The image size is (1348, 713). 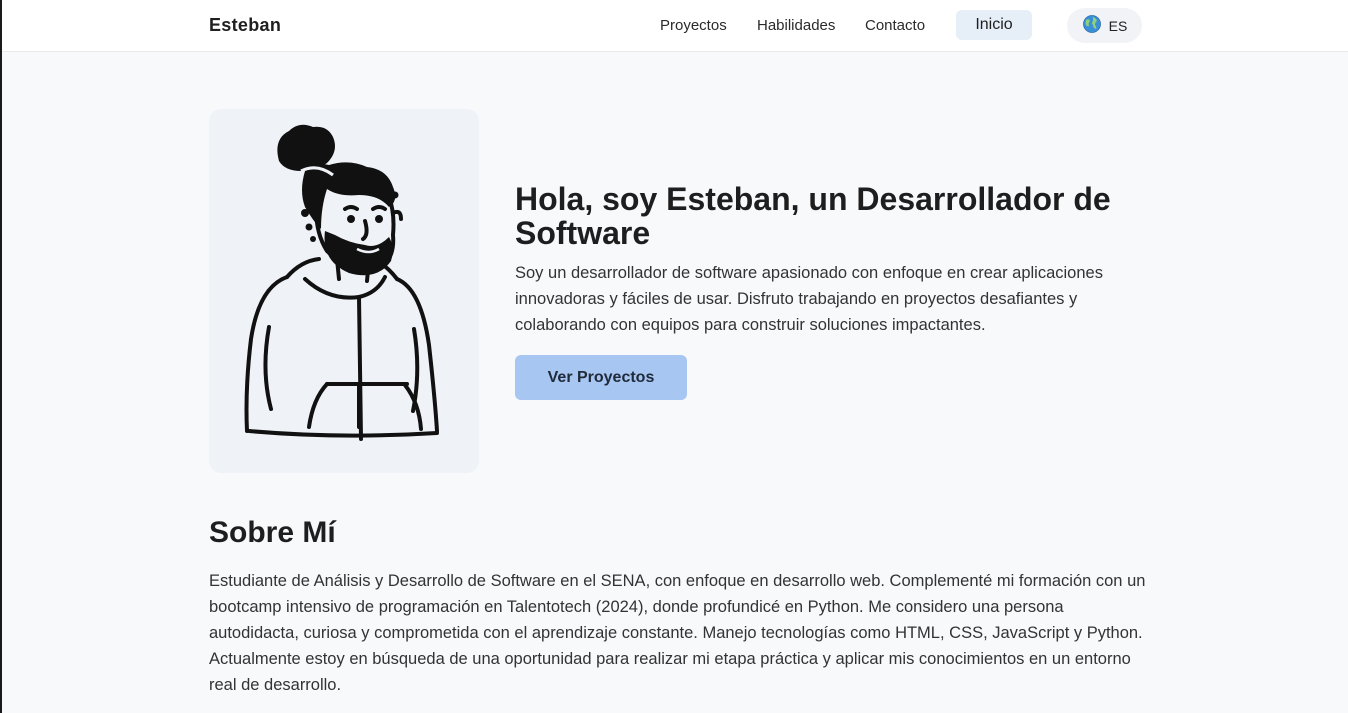 What do you see at coordinates (994, 25) in the screenshot?
I see `nav-link-inicio: Inicio` at bounding box center [994, 25].